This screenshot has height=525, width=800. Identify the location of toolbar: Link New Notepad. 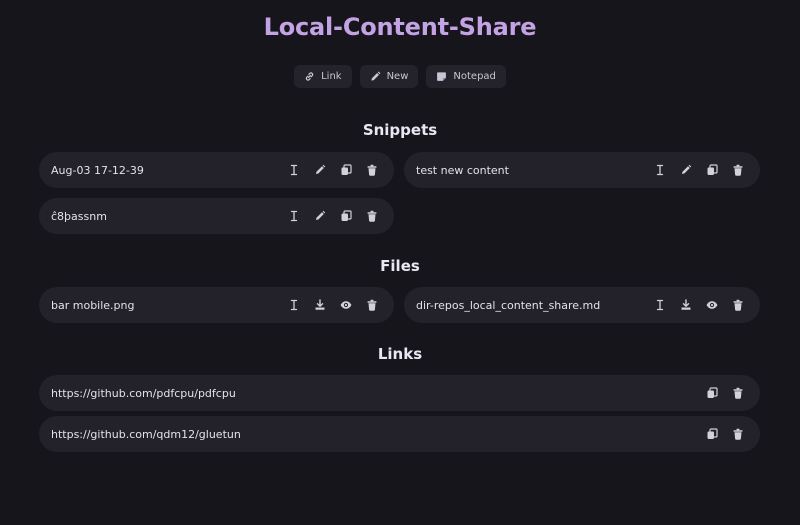
(400, 76).